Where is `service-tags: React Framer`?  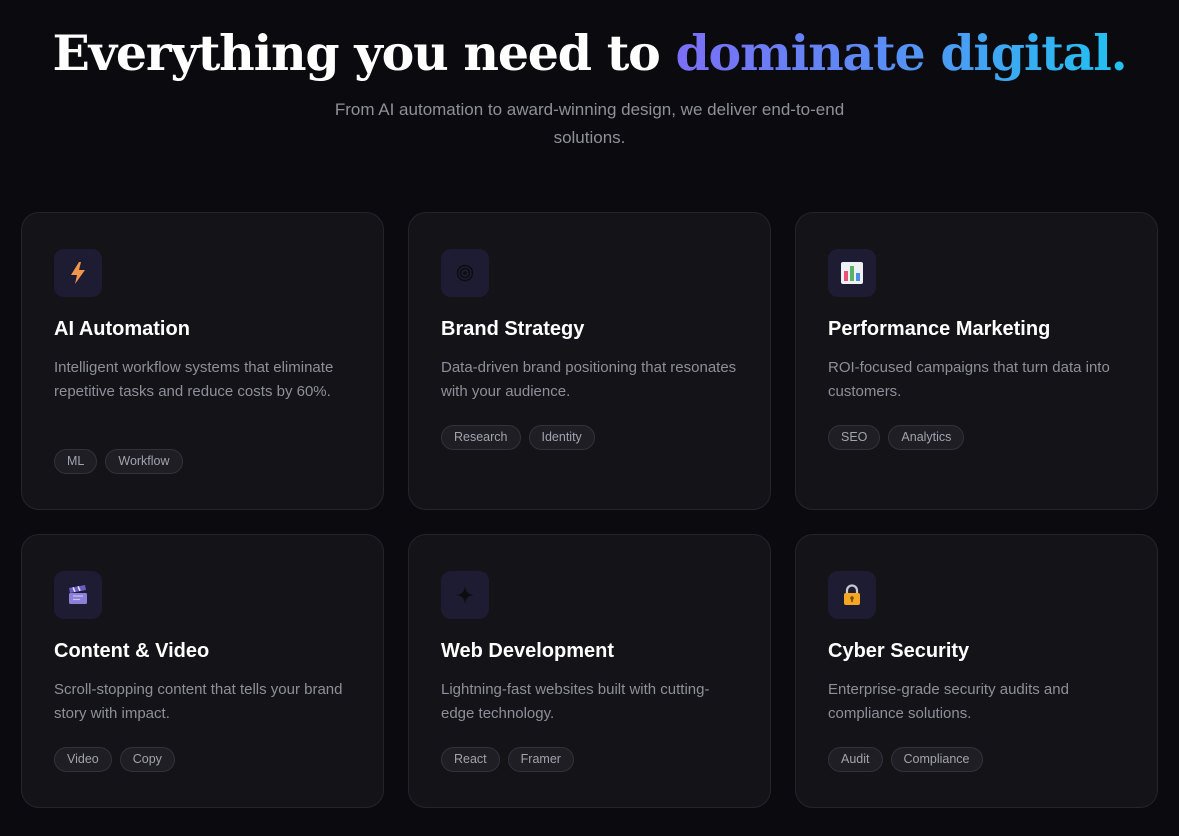
service-tags: React Framer is located at coordinates (507, 759).